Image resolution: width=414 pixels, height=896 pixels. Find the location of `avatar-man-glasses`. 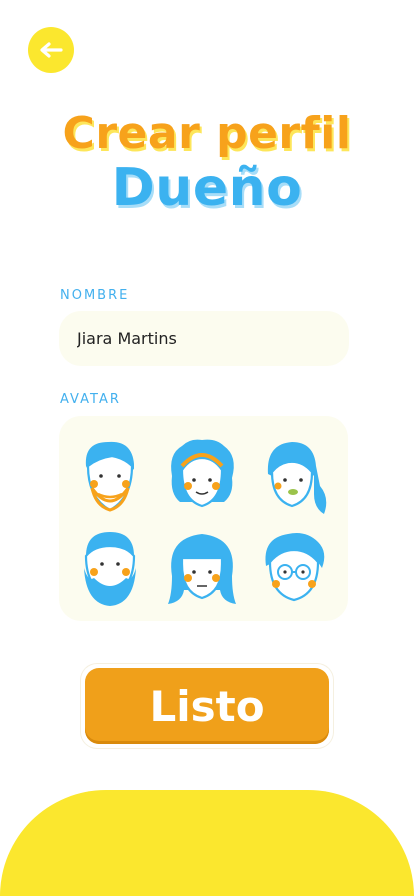

avatar-man-glasses is located at coordinates (294, 568).